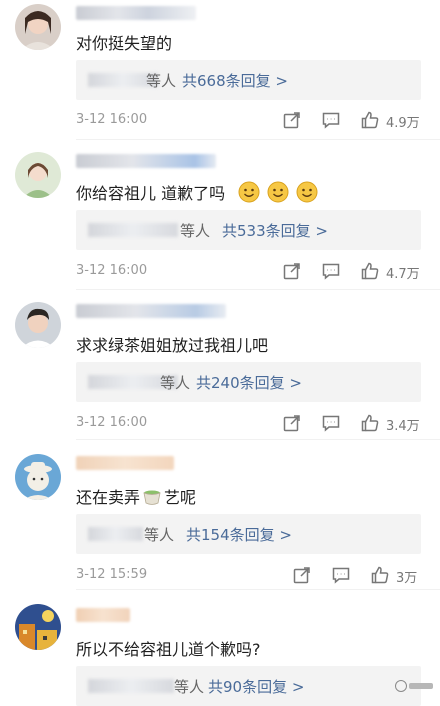  Describe the element at coordinates (172, 345) in the screenshot. I see `comment-text: 求求绿茶姐姐放过我祖儿吧` at that location.